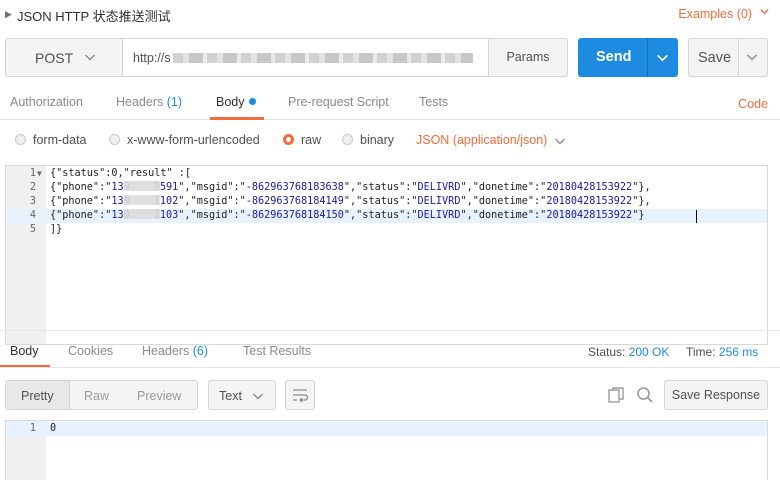 Image resolution: width=780 pixels, height=480 pixels. What do you see at coordinates (390, 330) in the screenshot?
I see `section-divider` at bounding box center [390, 330].